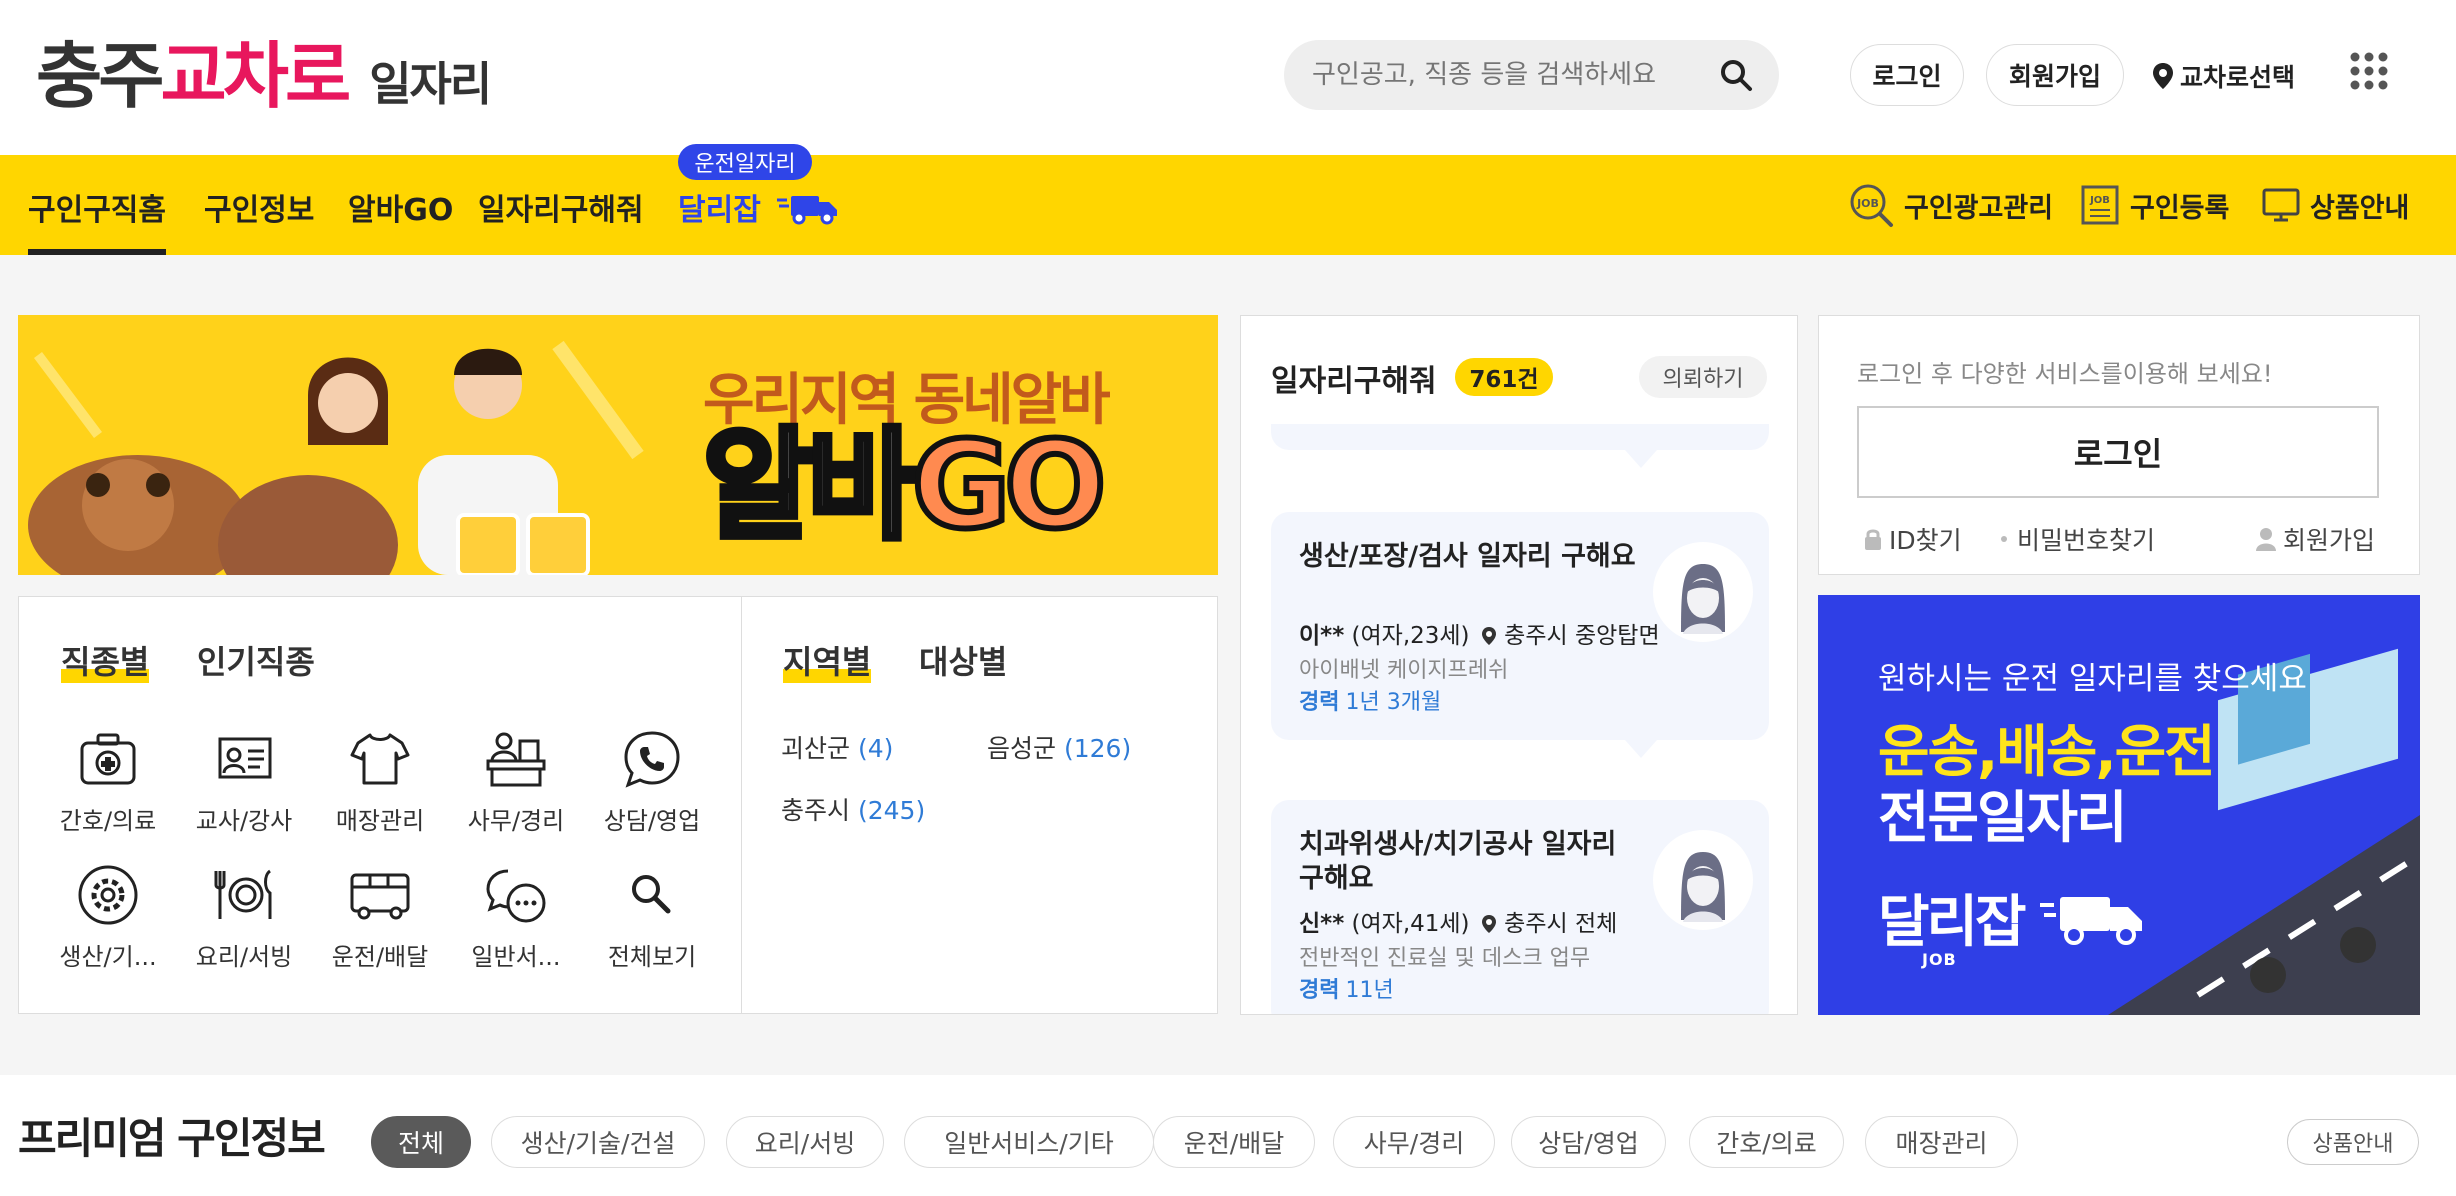 Image resolution: width=2456 pixels, height=1196 pixels. What do you see at coordinates (1941, 1142) in the screenshot?
I see `chip-store: 매장관리` at bounding box center [1941, 1142].